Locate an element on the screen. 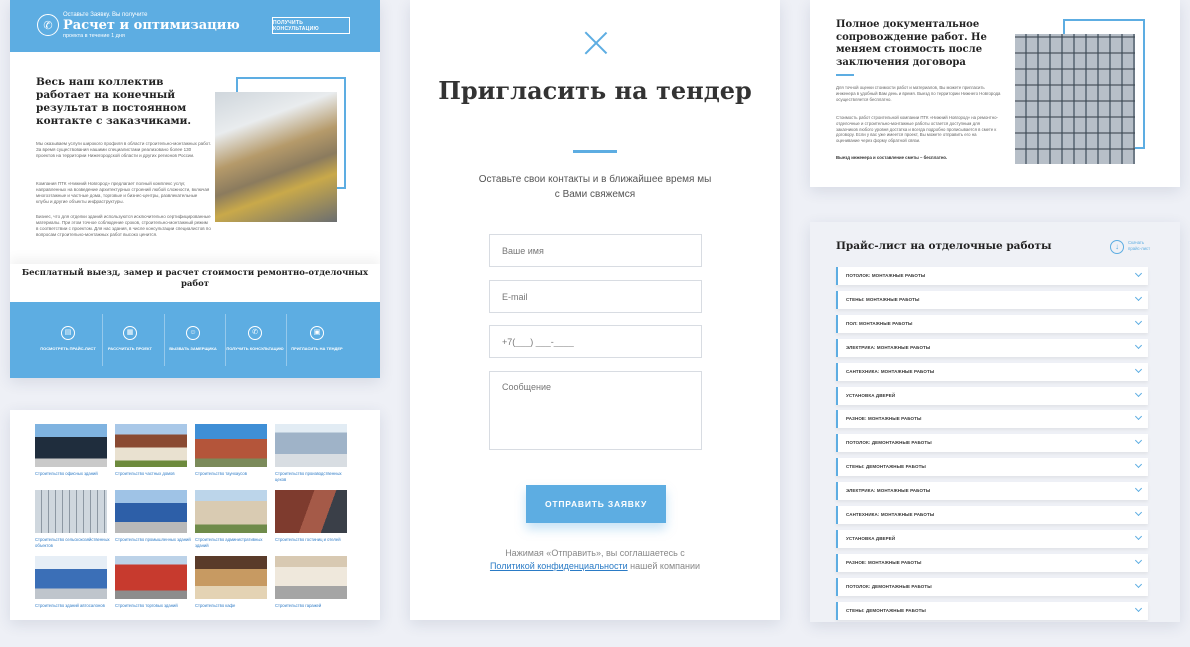  gallery-caption: Строительство кафе is located at coordinates (234, 606).